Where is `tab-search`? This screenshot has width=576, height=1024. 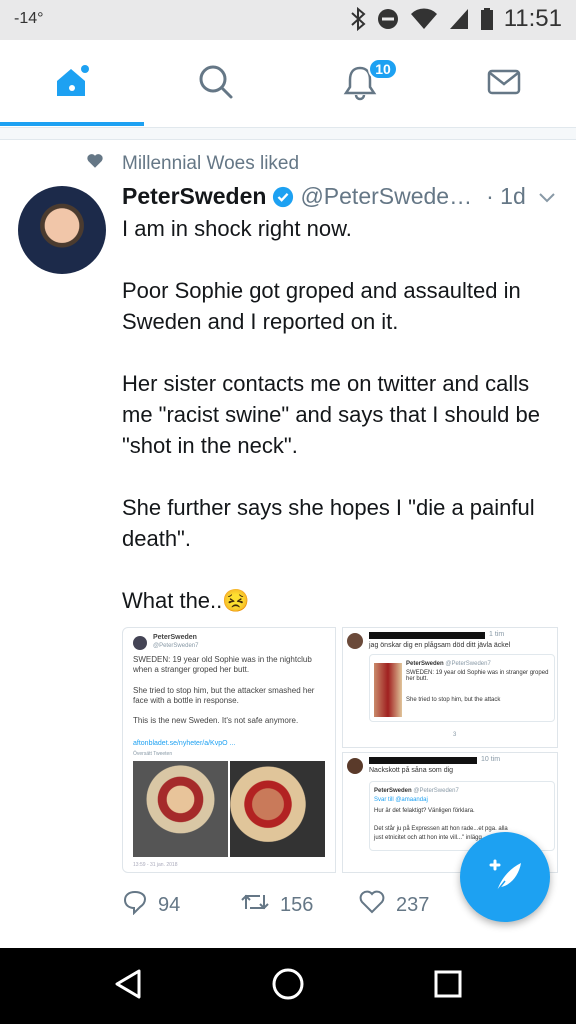 tab-search is located at coordinates (216, 84).